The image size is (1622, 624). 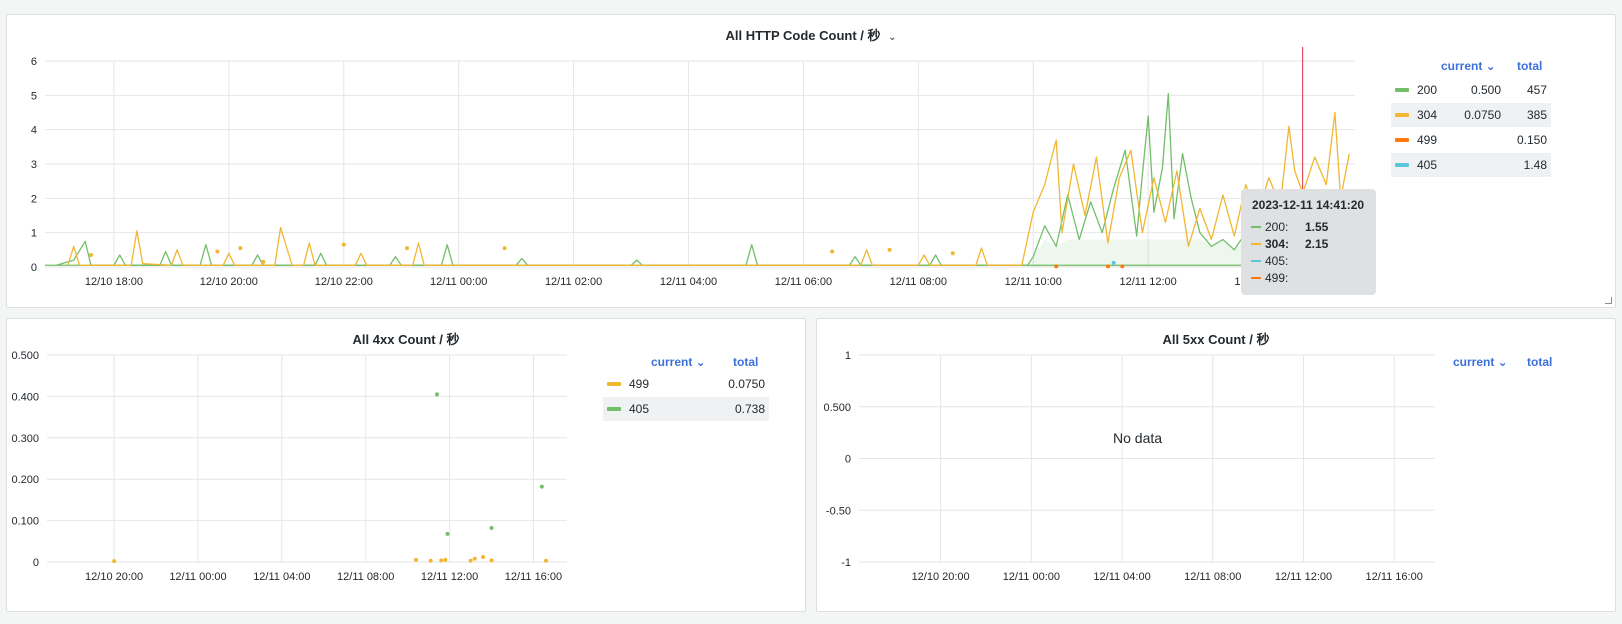 I want to click on legend-total-value: 0.150, so click(x=1531, y=140).